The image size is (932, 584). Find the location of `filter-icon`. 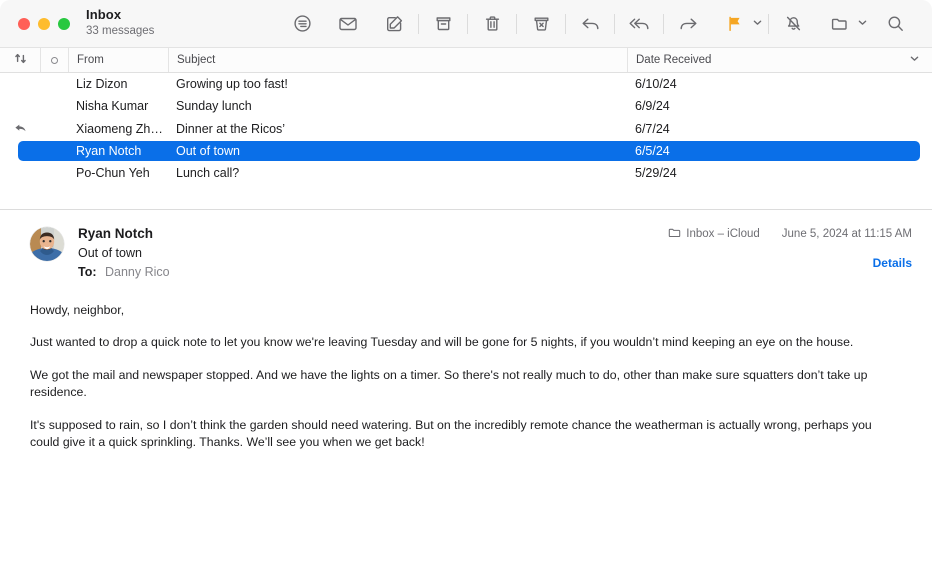

filter-icon is located at coordinates (302, 23).